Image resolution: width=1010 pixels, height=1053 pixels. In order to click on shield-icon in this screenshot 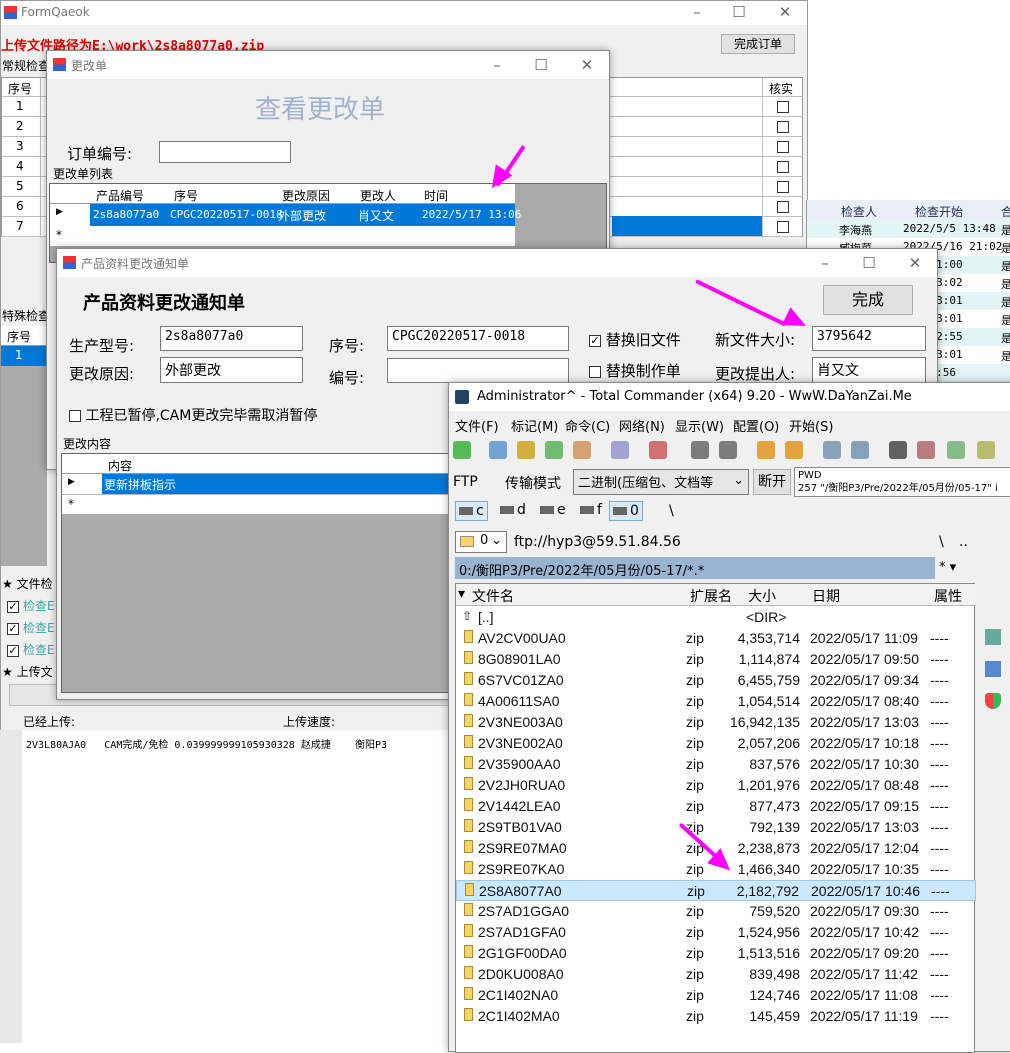, I will do `click(993, 701)`.